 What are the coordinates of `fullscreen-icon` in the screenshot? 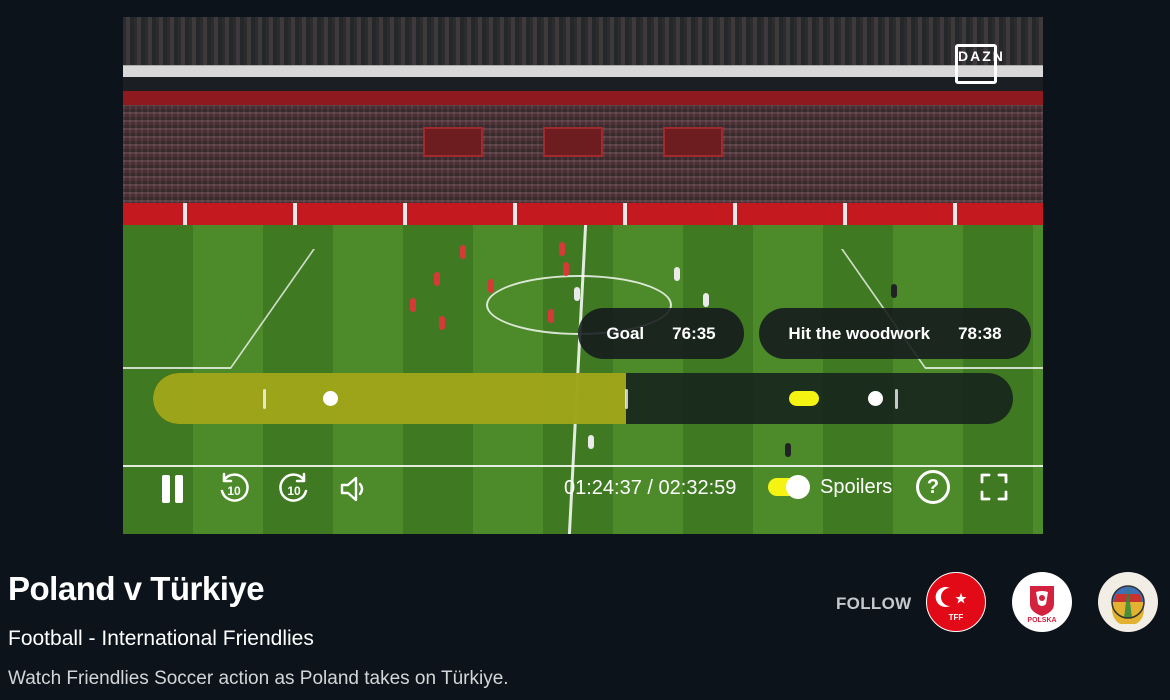 It's located at (994, 487).